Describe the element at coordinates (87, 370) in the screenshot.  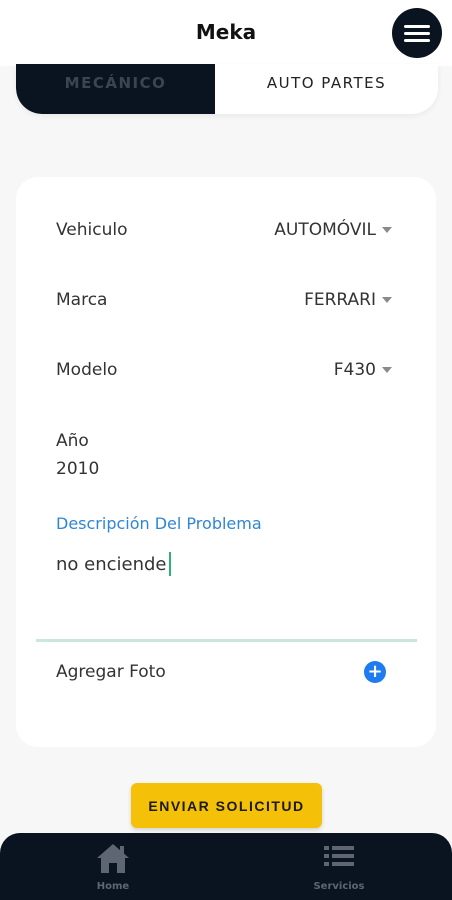
I see `modelo-label: Modelo` at that location.